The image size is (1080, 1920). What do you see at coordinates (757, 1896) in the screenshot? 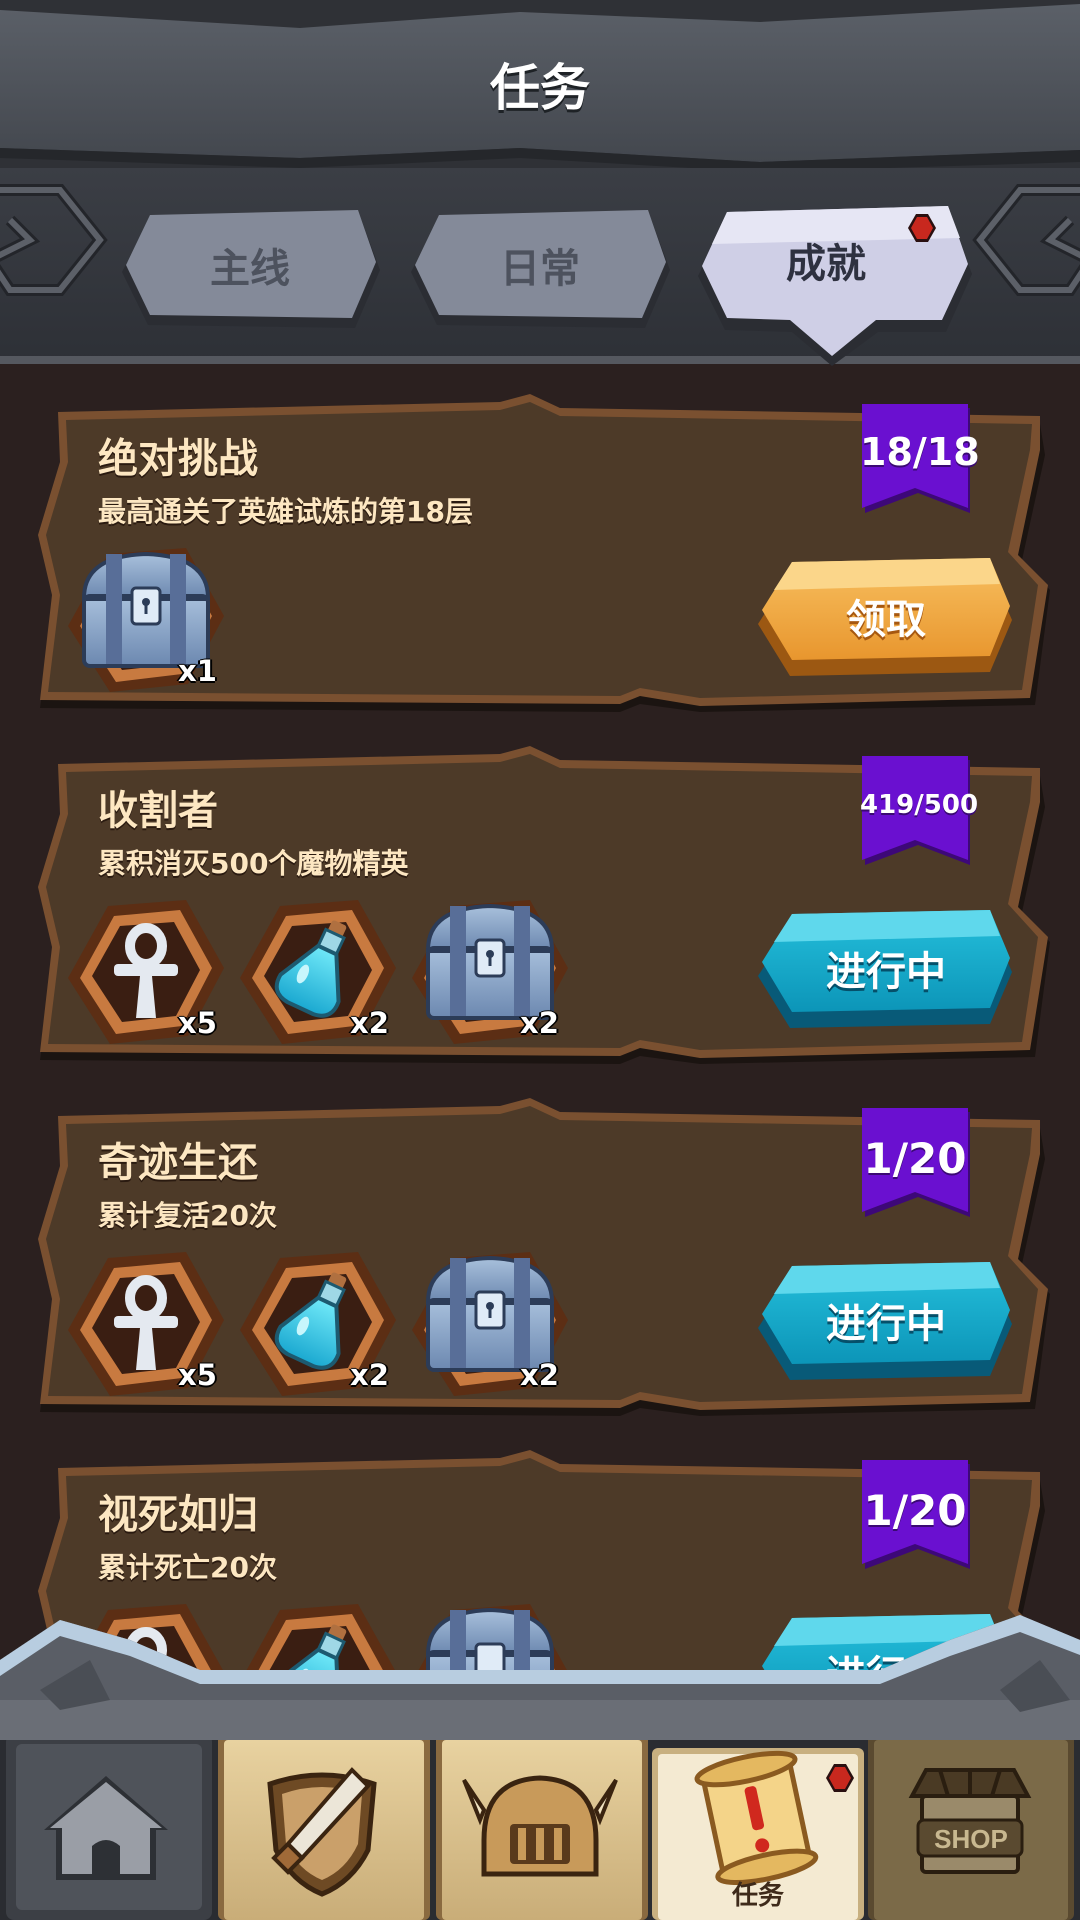
I see `nav-quest-label: 任务` at bounding box center [757, 1896].